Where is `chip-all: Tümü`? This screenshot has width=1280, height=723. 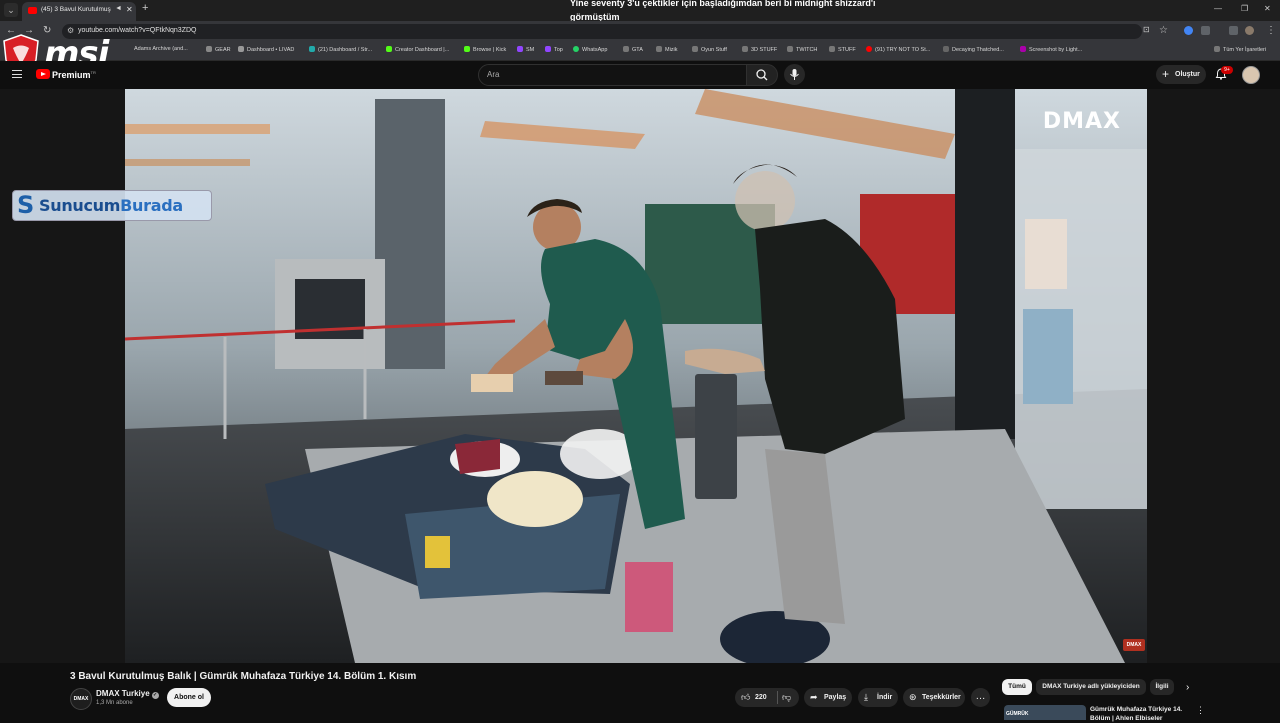
chip-all: Tümü is located at coordinates (1017, 687).